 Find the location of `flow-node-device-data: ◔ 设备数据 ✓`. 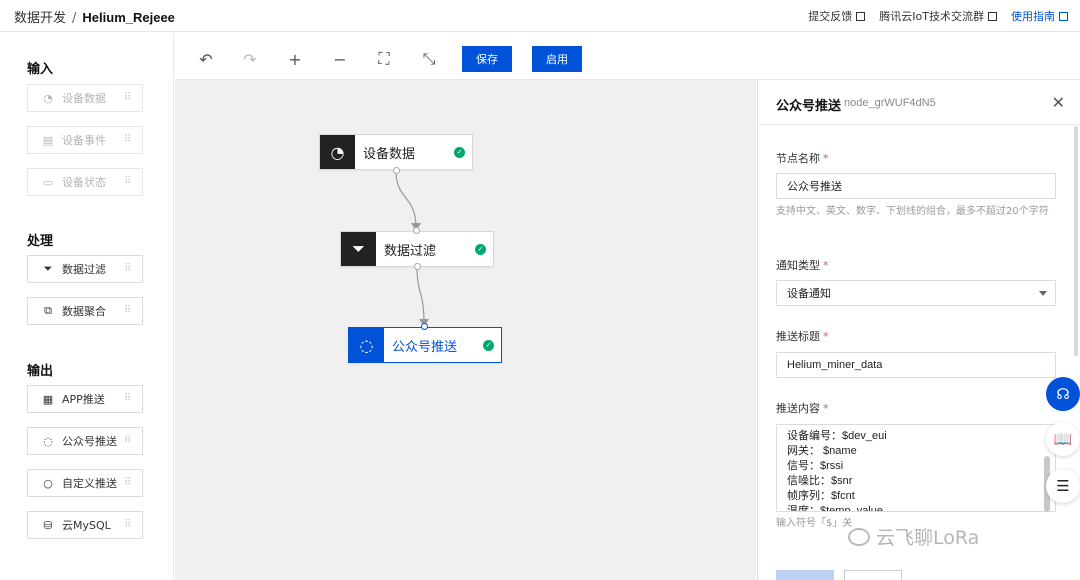

flow-node-device-data: ◔ 设备数据 ✓ is located at coordinates (396, 152).